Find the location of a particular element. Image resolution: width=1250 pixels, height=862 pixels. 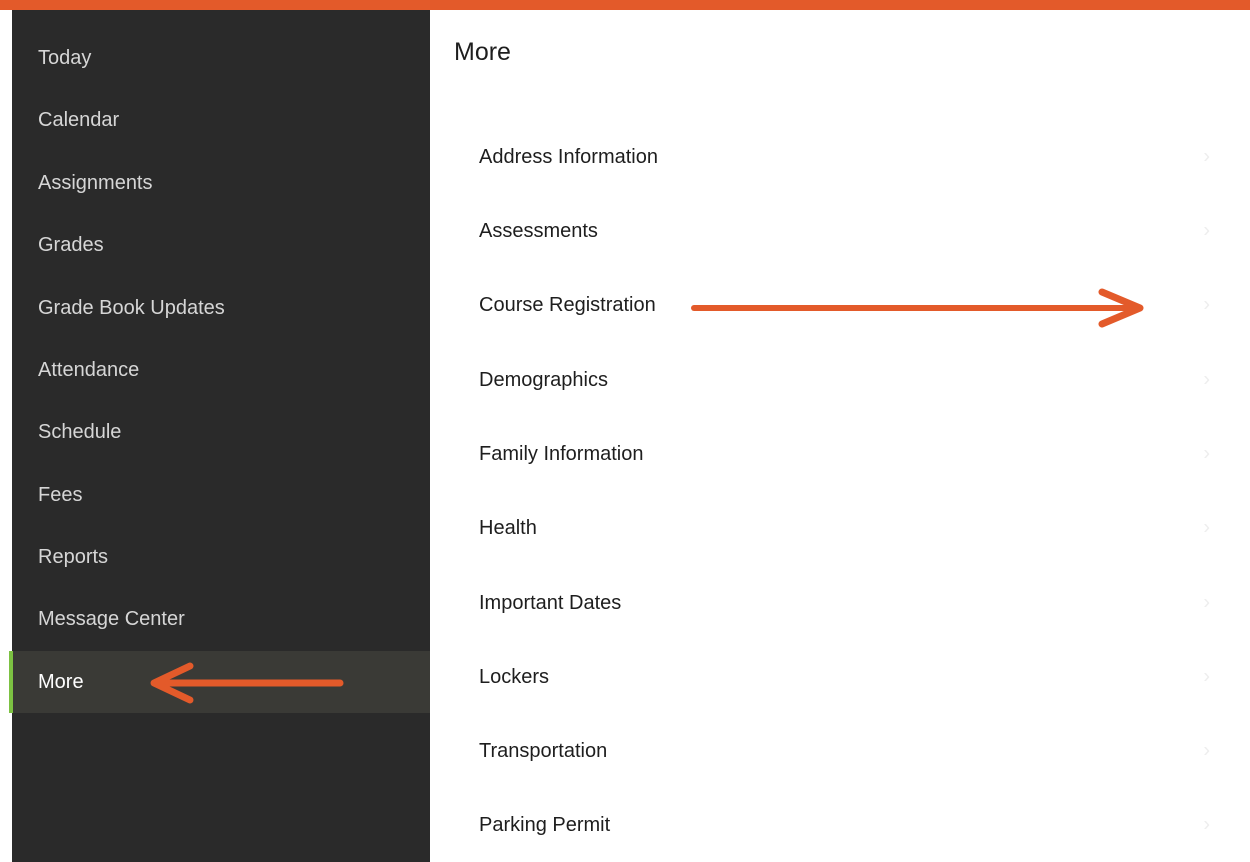

list-item-demographics: Demographics › is located at coordinates (830, 380).